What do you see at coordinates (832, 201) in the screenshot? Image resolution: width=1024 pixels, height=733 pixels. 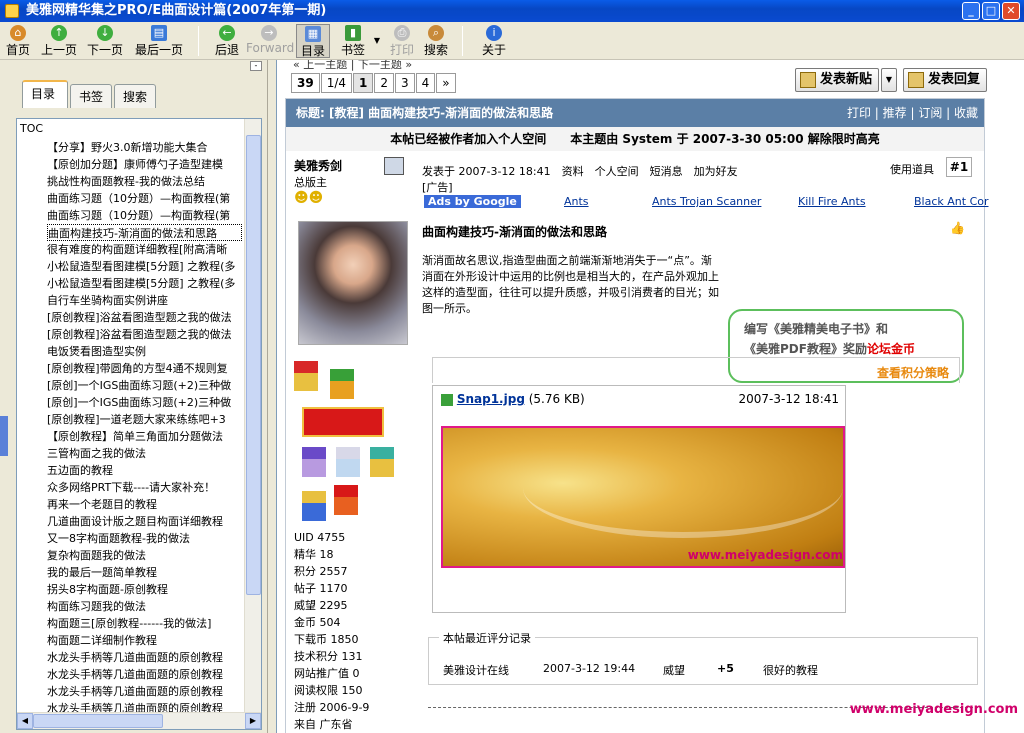 I see `ad-link: Kill Fire Ants` at bounding box center [832, 201].